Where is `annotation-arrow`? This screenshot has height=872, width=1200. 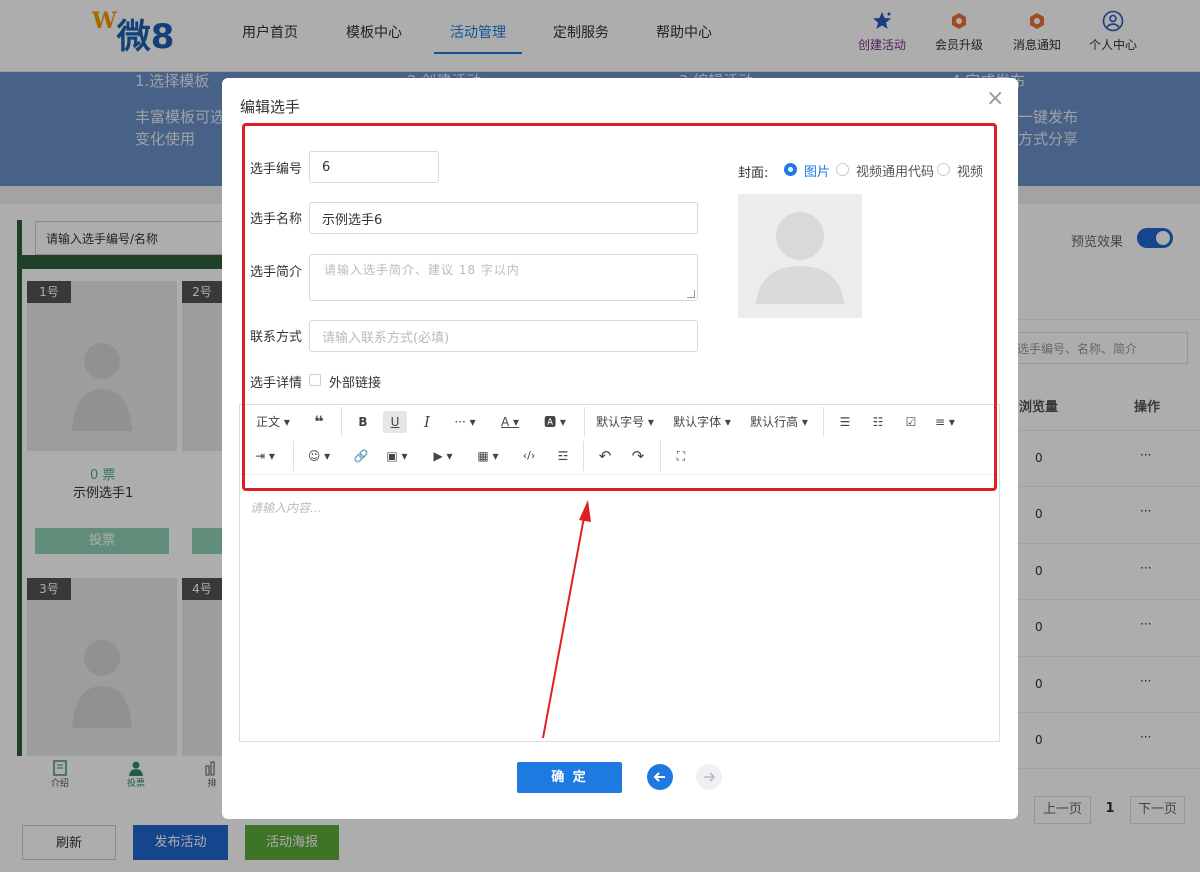 annotation-arrow is located at coordinates (566, 619).